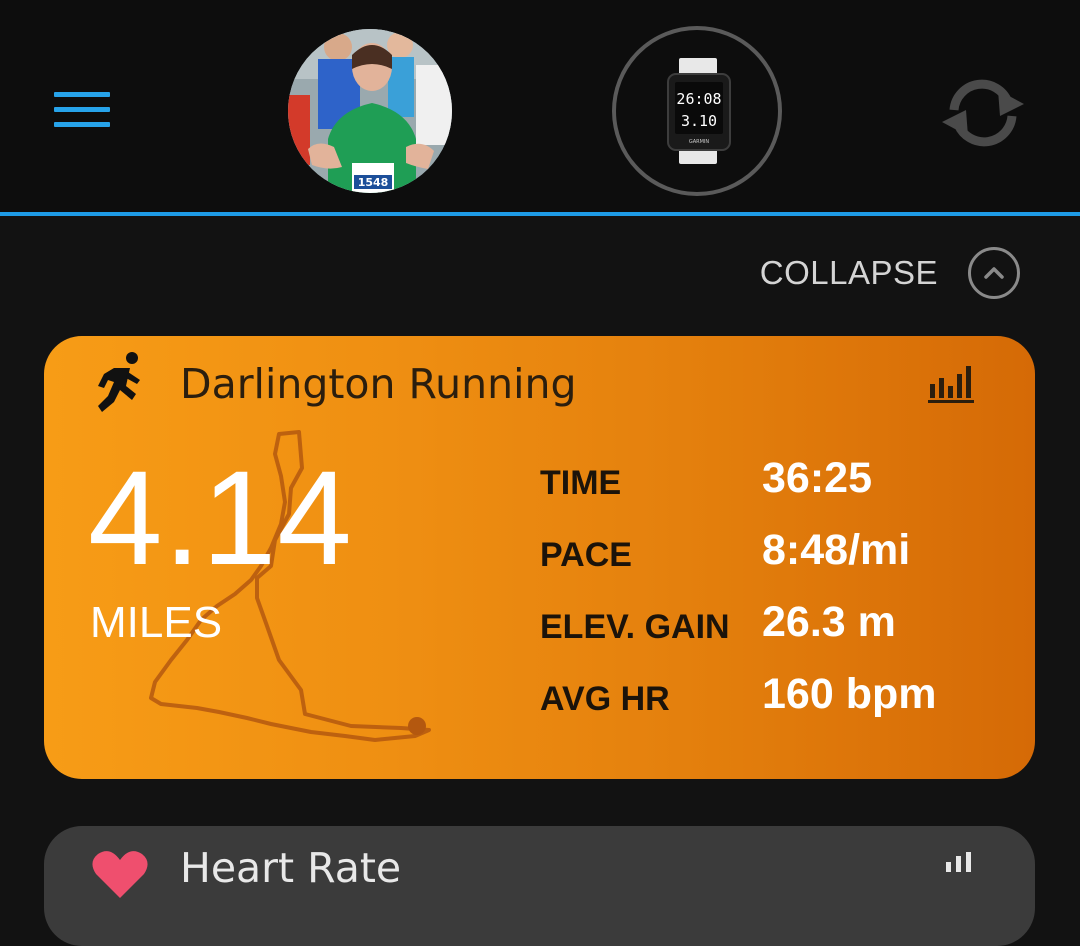  Describe the element at coordinates (849, 694) in the screenshot. I see `stat-value-avg-hr: 160 bpm` at that location.